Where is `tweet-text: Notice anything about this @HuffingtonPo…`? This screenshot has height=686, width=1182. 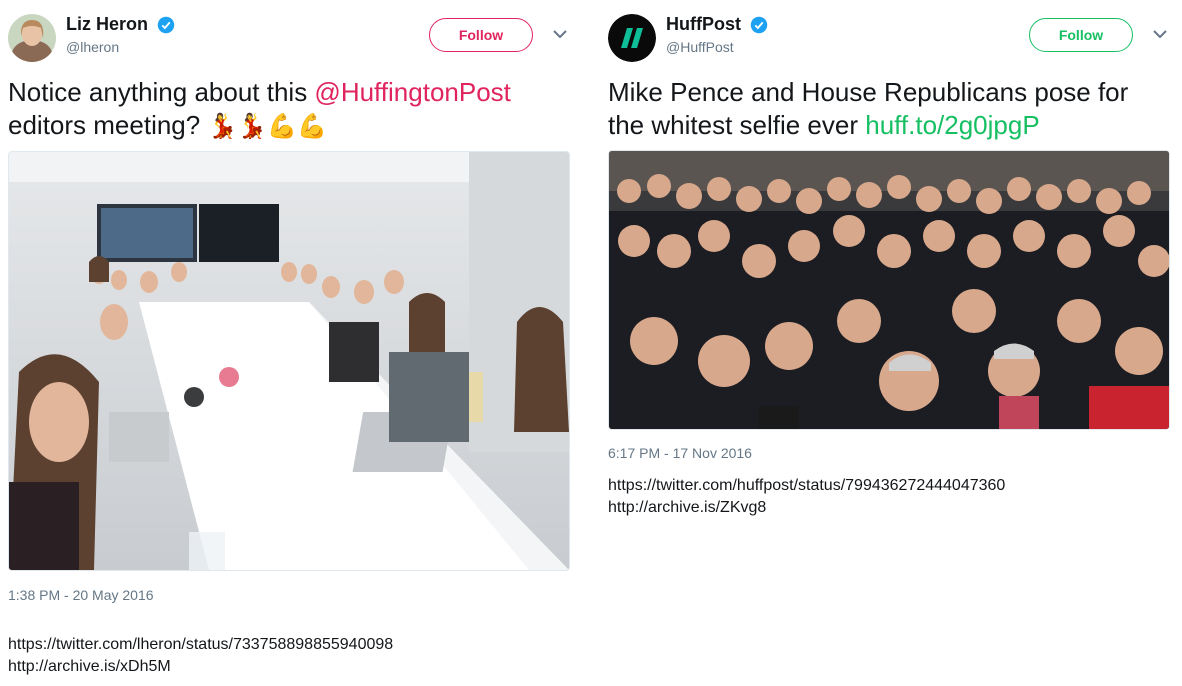
tweet-text: Notice anything about this @HuffingtonPo… is located at coordinates (293, 109).